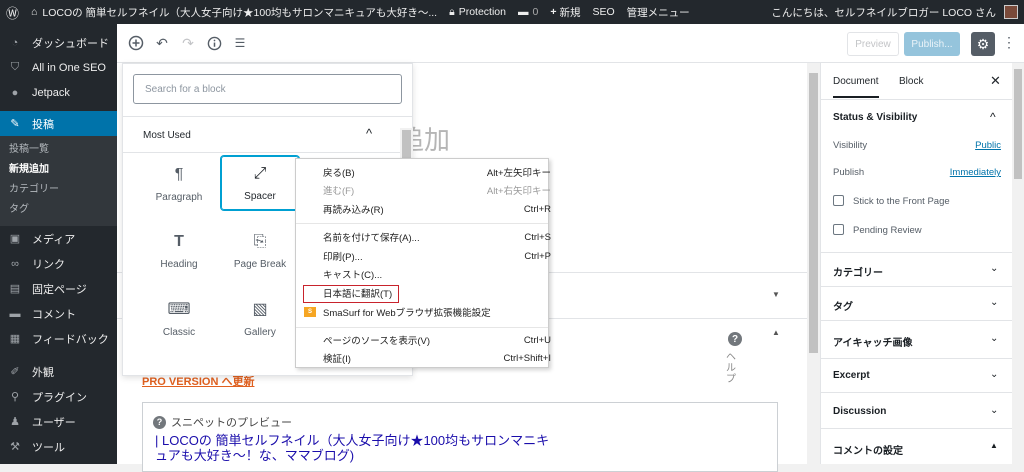  I want to click on menu-item-smasurf: SmaSurf for Webブラウザ拡張機能設定, so click(437, 312).